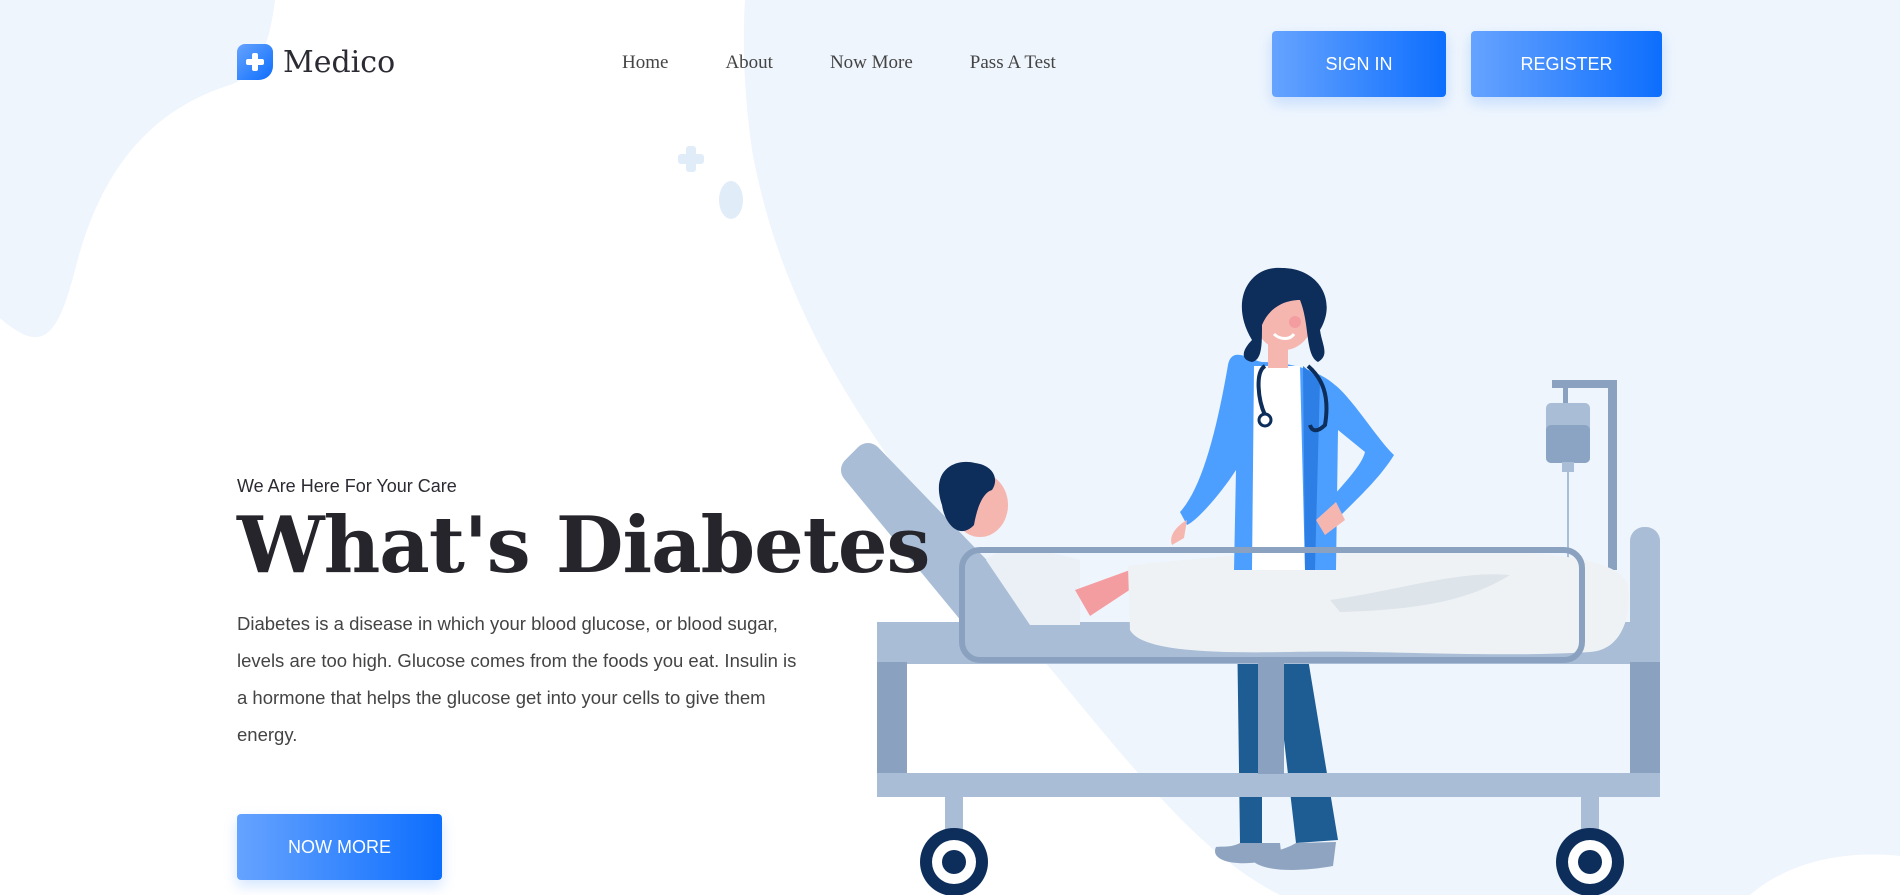  I want to click on hero-title: What's Diabetes, so click(583, 545).